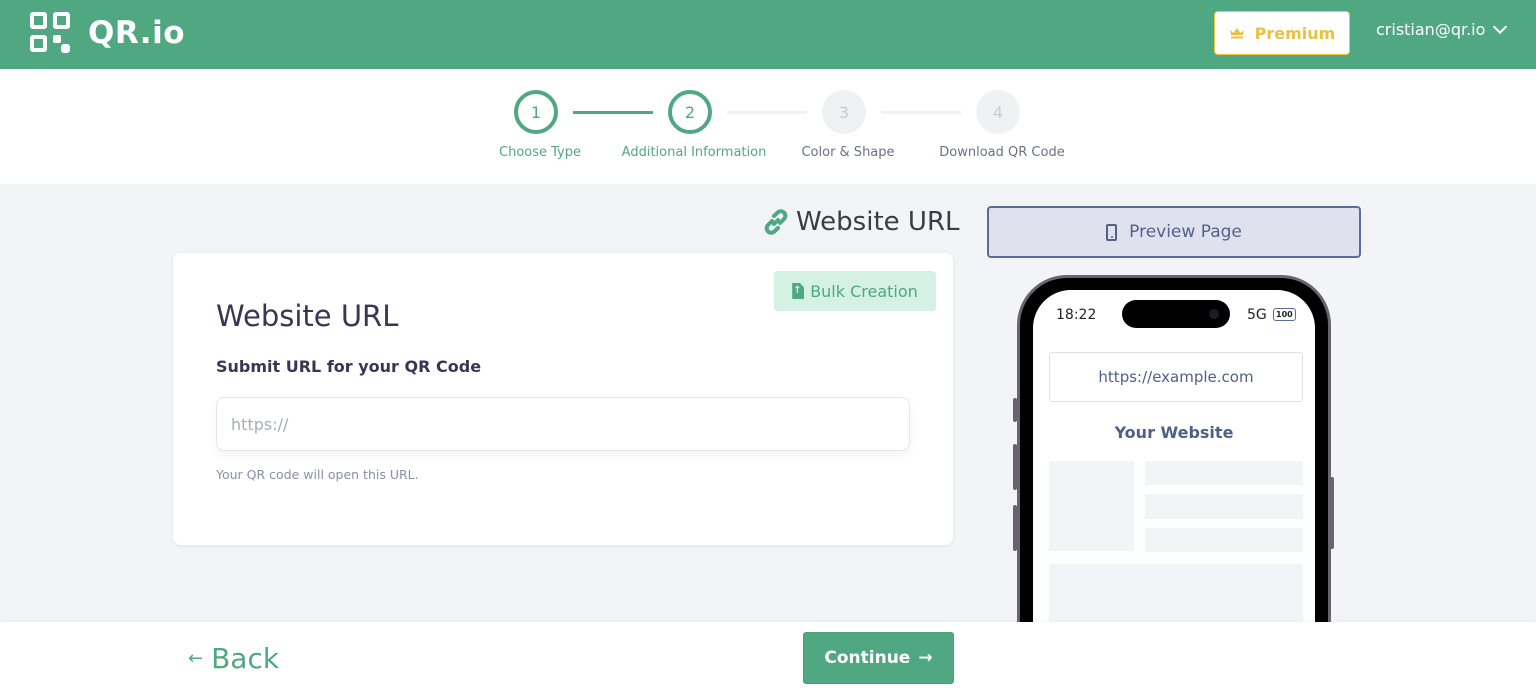  Describe the element at coordinates (776, 222) in the screenshot. I see `link-icon` at that location.